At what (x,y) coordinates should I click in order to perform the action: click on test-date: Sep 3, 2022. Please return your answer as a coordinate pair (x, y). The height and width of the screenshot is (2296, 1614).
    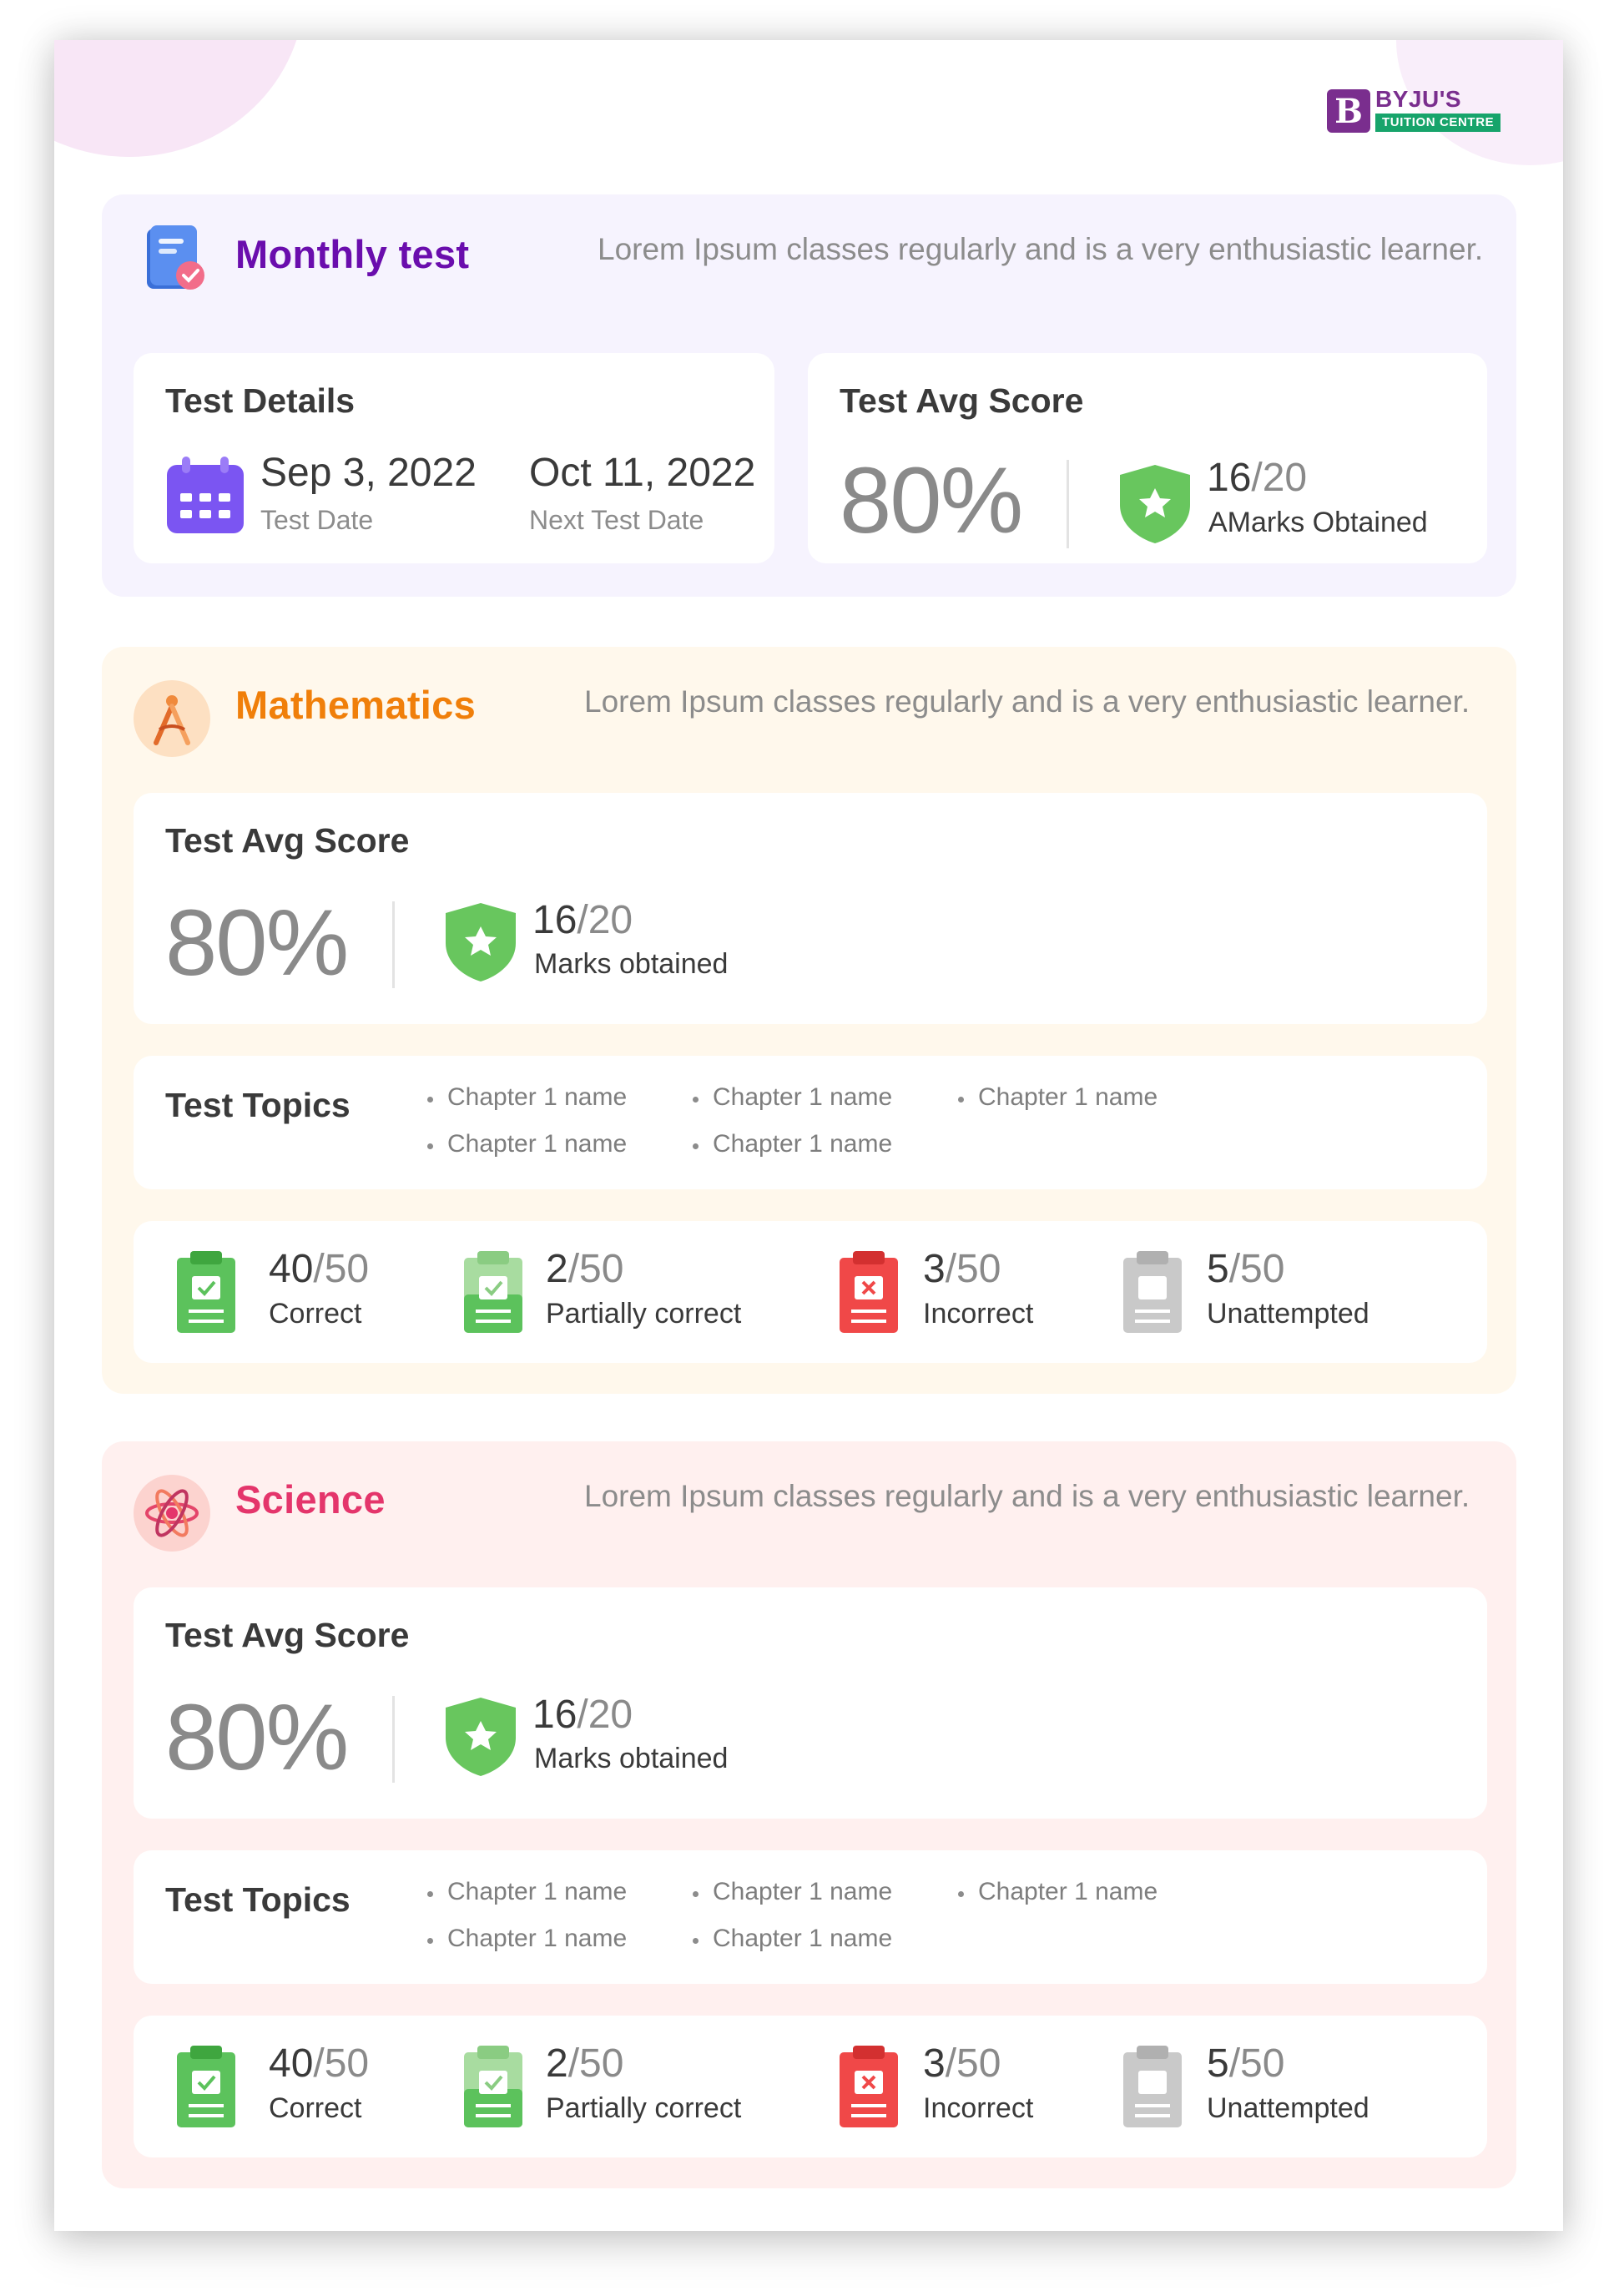
    Looking at the image, I should click on (368, 473).